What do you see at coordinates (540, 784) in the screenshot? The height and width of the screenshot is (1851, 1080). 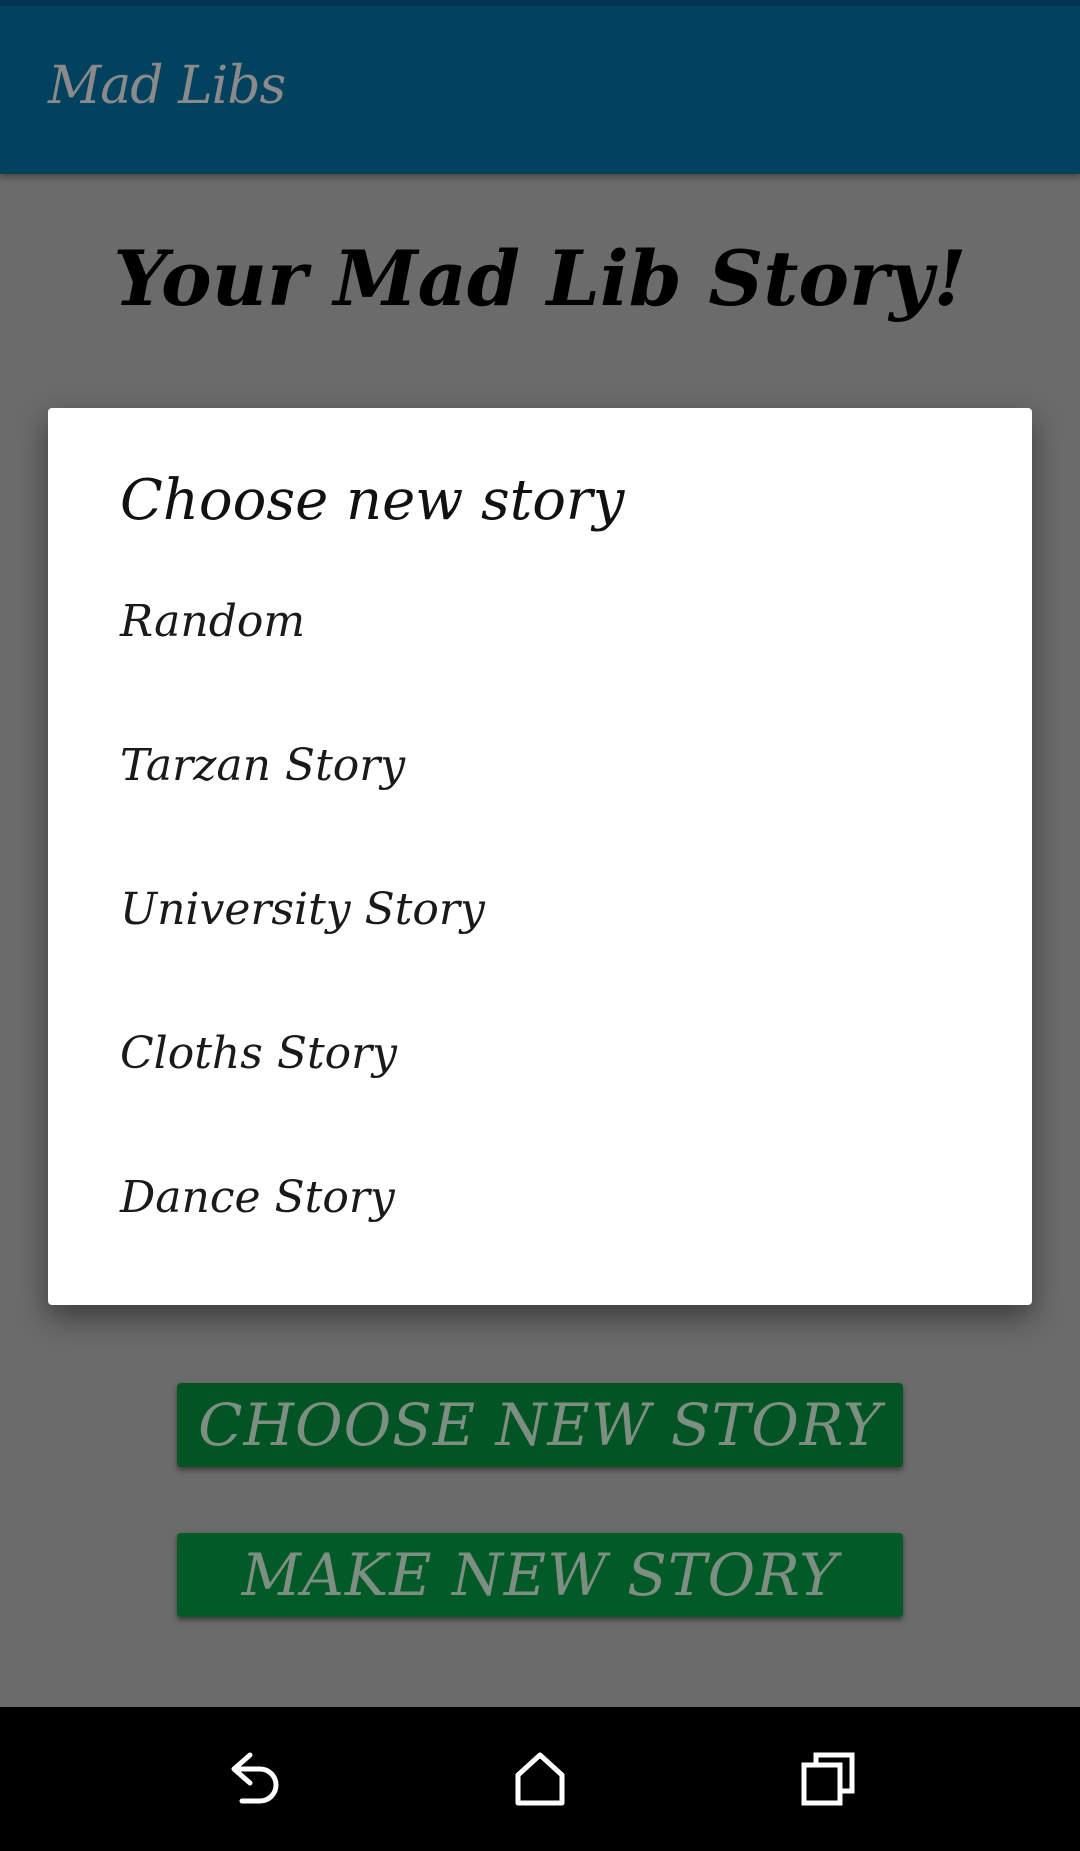 I see `story-option-tarzan: Tarzan Story` at bounding box center [540, 784].